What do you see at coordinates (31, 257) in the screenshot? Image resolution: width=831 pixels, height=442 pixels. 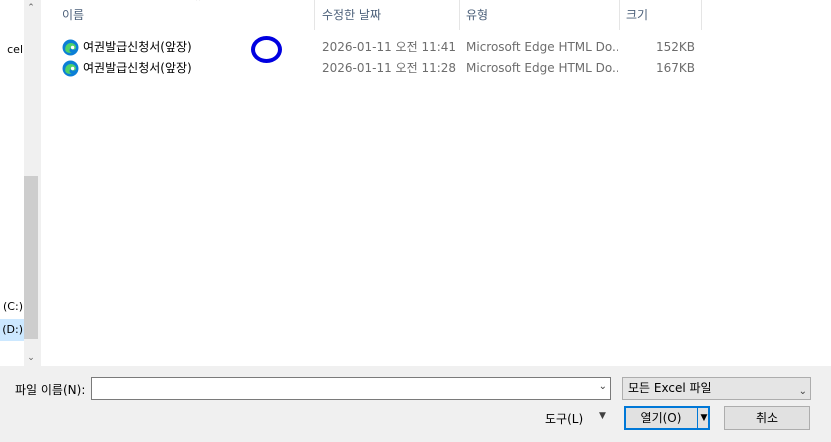 I see `scroll-thumb` at bounding box center [31, 257].